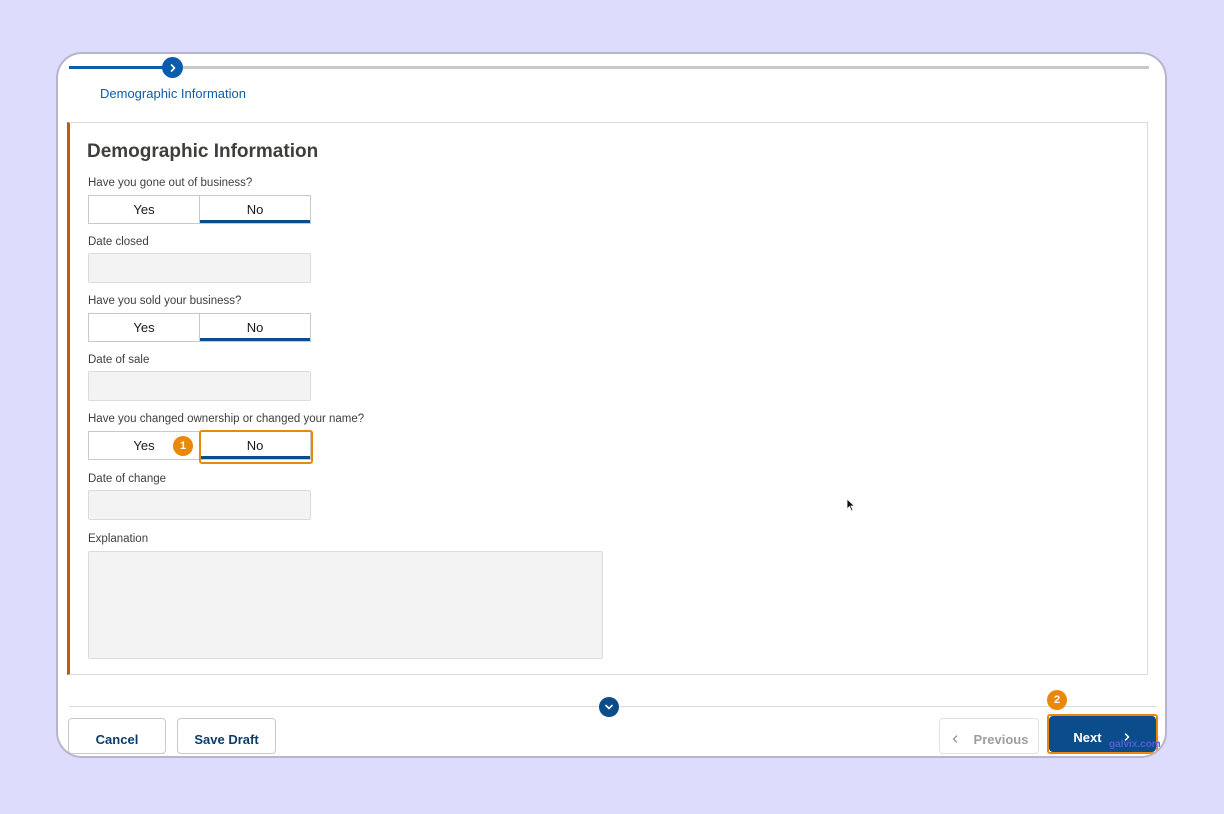 The height and width of the screenshot is (814, 1224). Describe the element at coordinates (118, 539) in the screenshot. I see `explanation-label: Explanation` at that location.